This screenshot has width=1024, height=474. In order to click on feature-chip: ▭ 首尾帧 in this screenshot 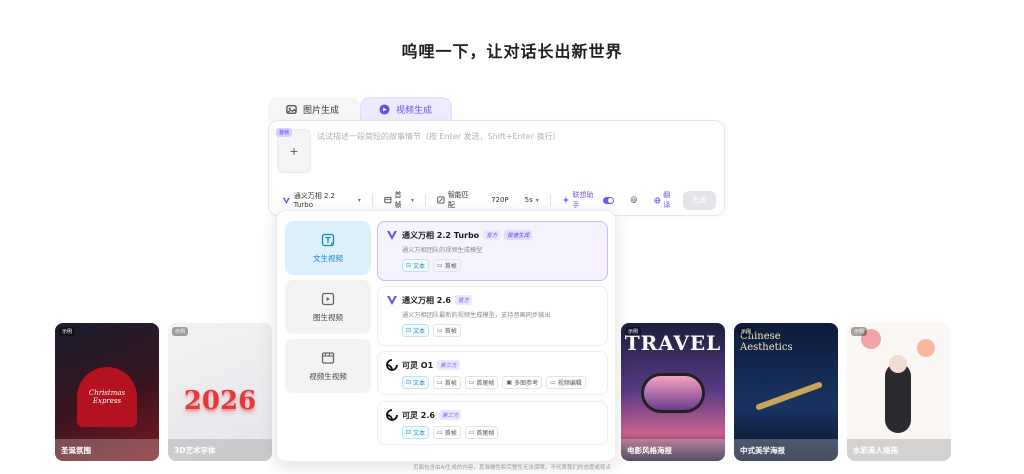, I will do `click(481, 432)`.